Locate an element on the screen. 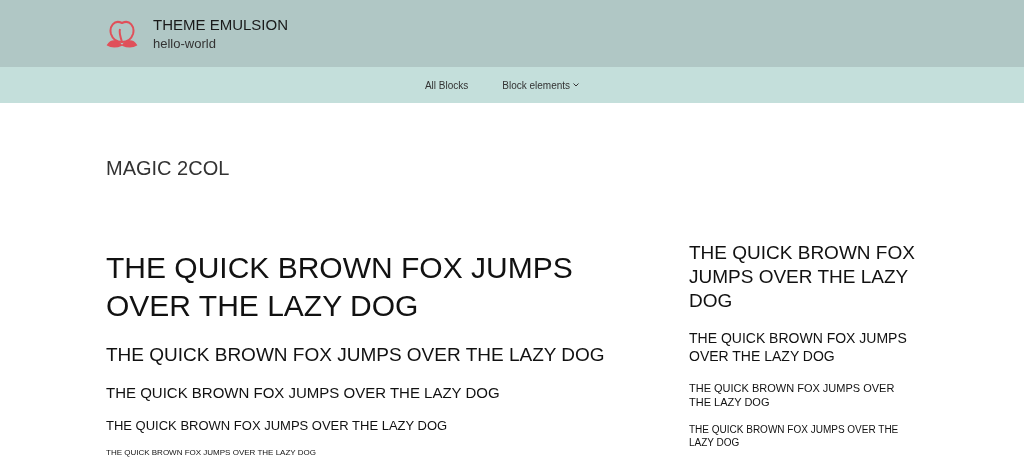 This screenshot has height=468, width=1024. page-title: MAGIC 2COL is located at coordinates (168, 168).